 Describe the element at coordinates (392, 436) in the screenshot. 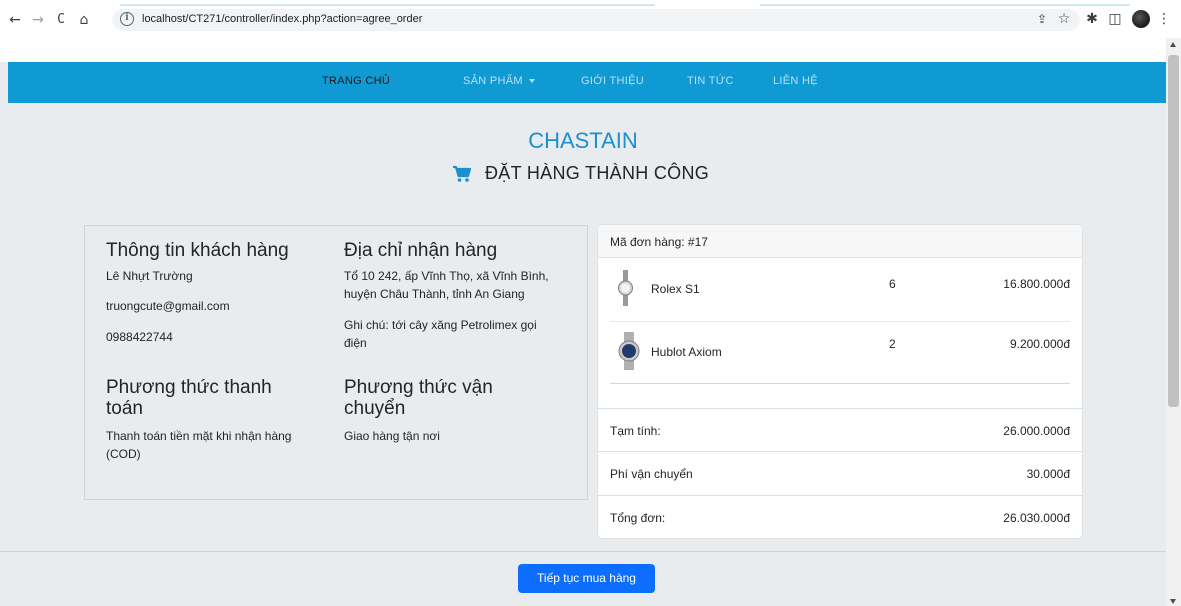

I see `shipping-method-value: Giao hàng tận nơi` at that location.